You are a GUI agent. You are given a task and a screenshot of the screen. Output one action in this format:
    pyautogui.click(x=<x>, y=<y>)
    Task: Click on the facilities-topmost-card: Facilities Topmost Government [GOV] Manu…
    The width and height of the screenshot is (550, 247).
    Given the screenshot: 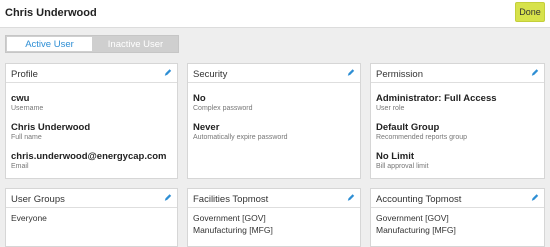 What is the action you would take?
    pyautogui.click(x=274, y=217)
    